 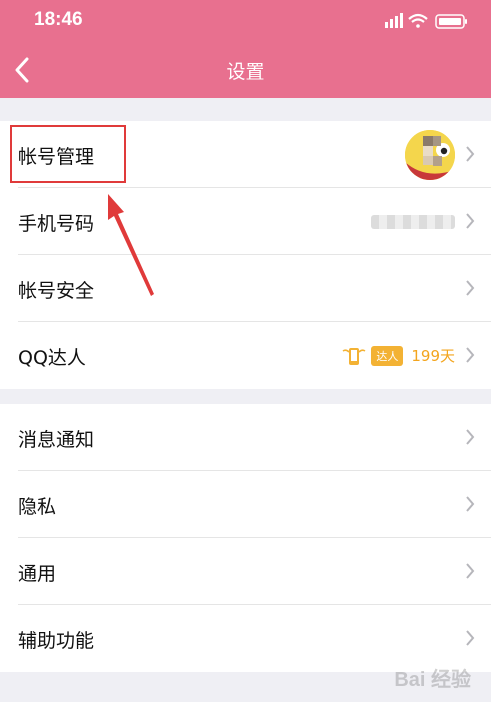 What do you see at coordinates (58, 19) in the screenshot?
I see `status-time: 18:46` at bounding box center [58, 19].